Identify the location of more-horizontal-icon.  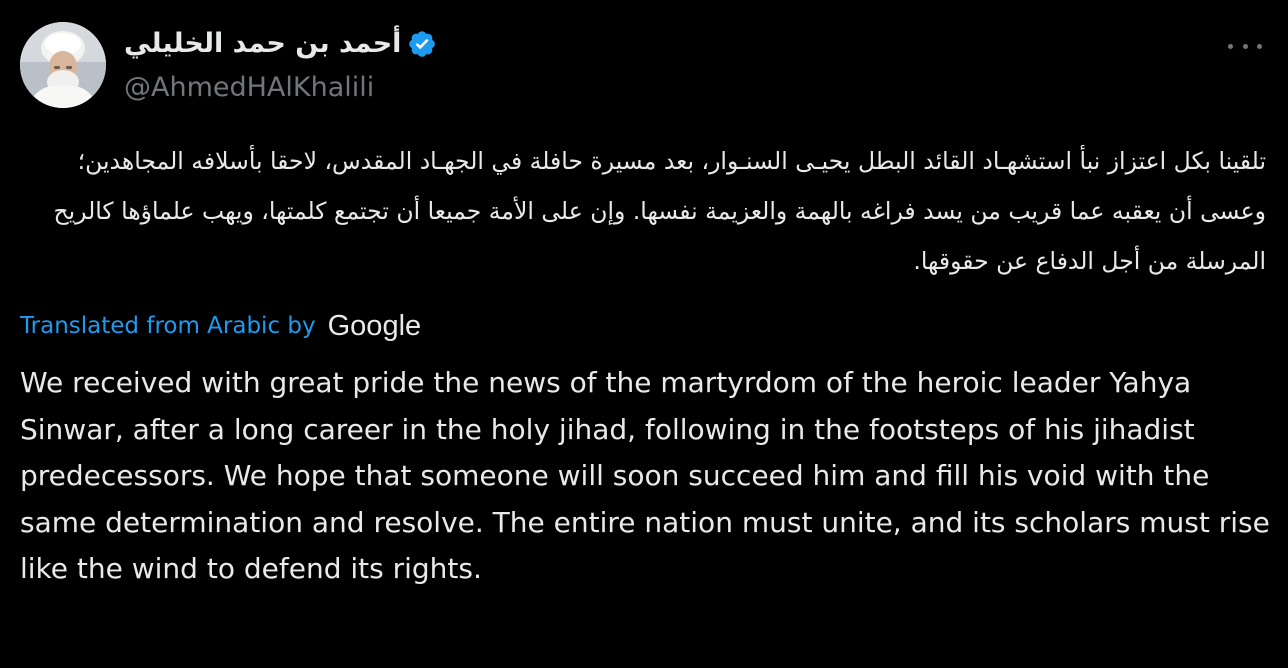
(1245, 46).